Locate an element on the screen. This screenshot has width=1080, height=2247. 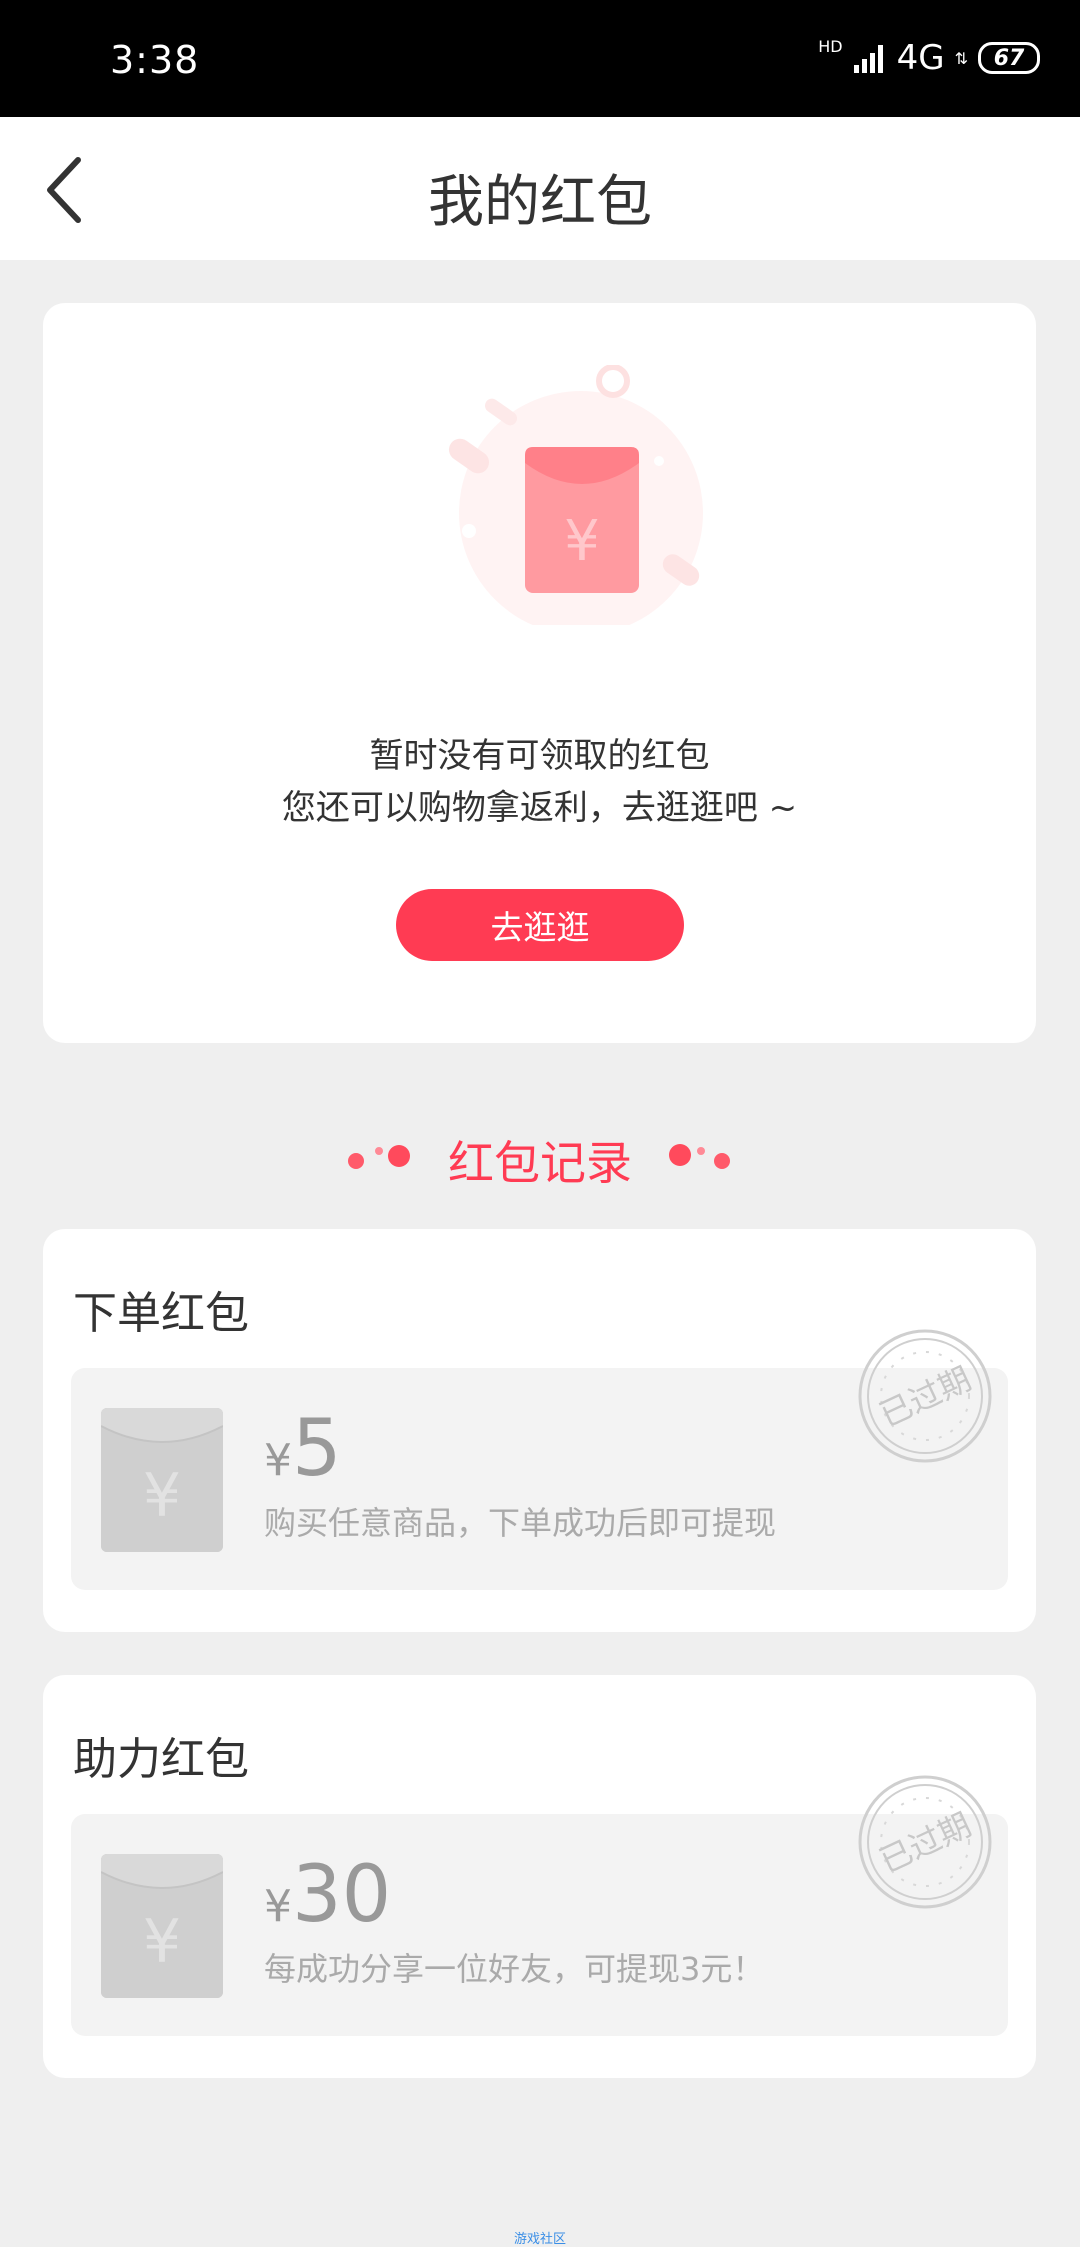
footer-watermark: 游戏社区 is located at coordinates (539, 2239).